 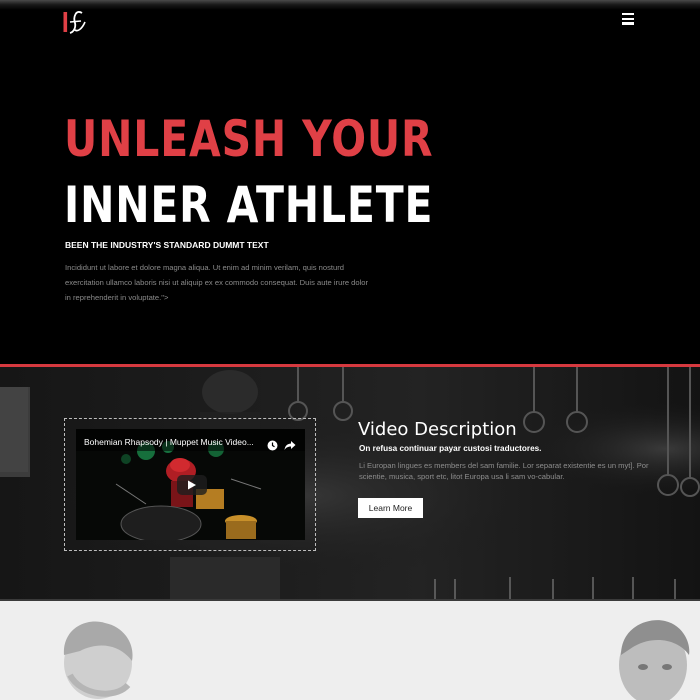 I want to click on header-shadow, so click(x=350, y=5).